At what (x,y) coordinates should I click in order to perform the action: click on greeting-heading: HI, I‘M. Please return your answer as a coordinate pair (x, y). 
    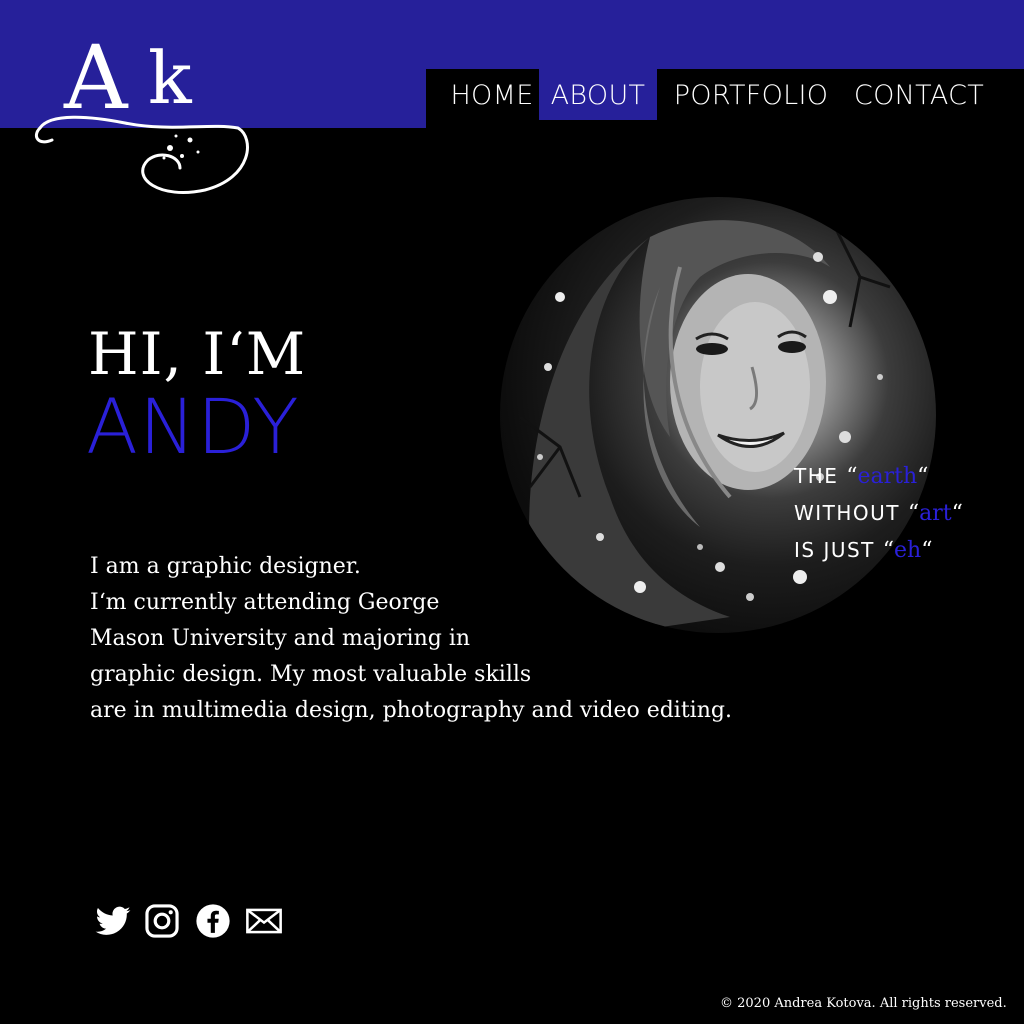
    Looking at the image, I should click on (197, 354).